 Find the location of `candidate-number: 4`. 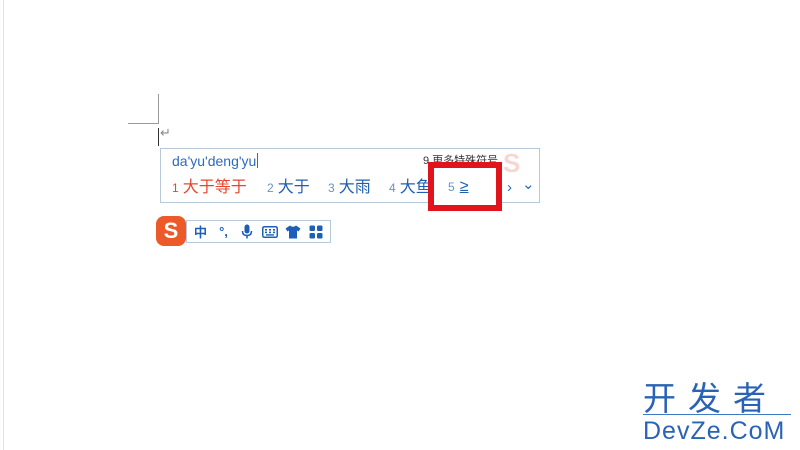

candidate-number: 4 is located at coordinates (392, 188).